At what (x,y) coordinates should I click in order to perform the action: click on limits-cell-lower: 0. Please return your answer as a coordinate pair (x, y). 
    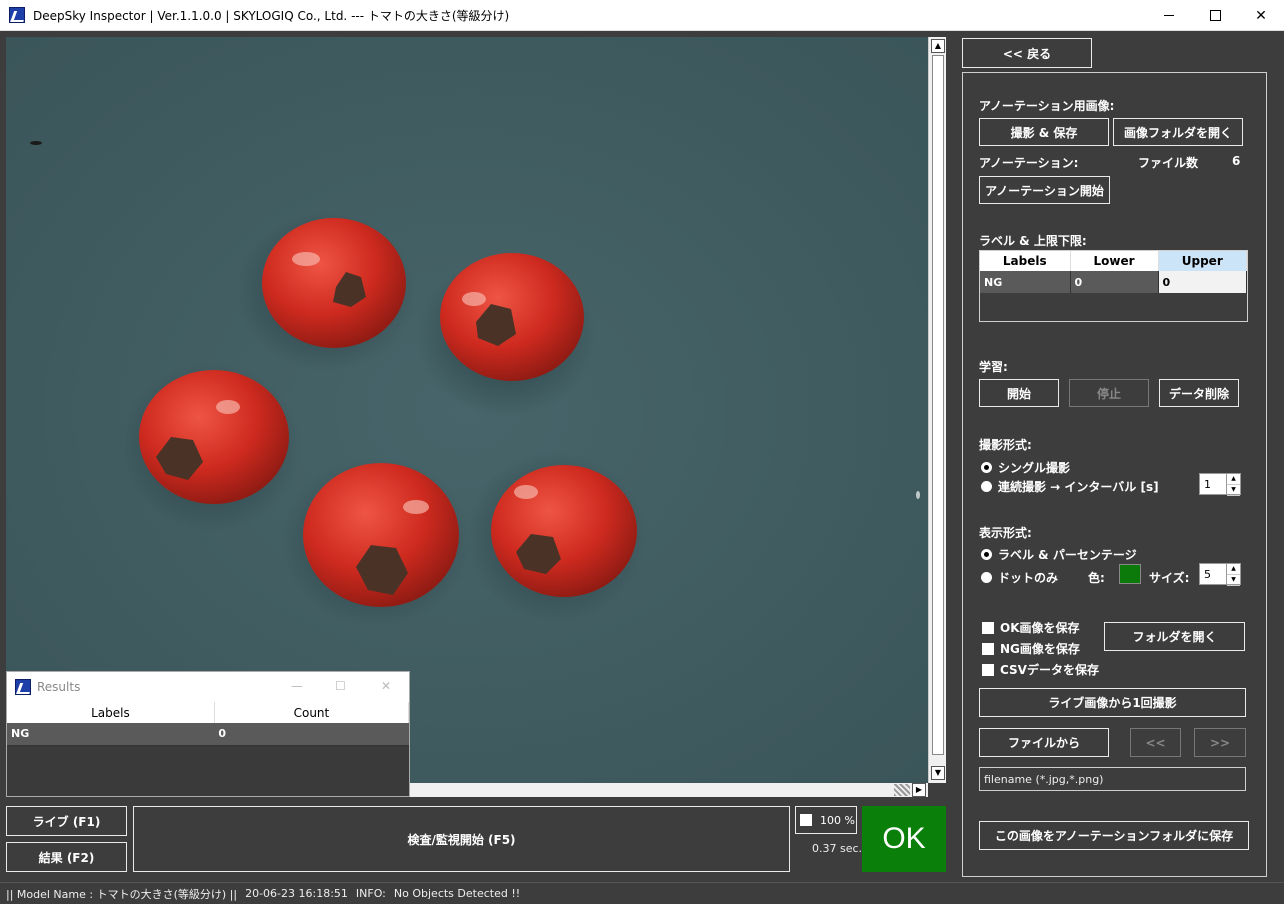
    Looking at the image, I should click on (1114, 282).